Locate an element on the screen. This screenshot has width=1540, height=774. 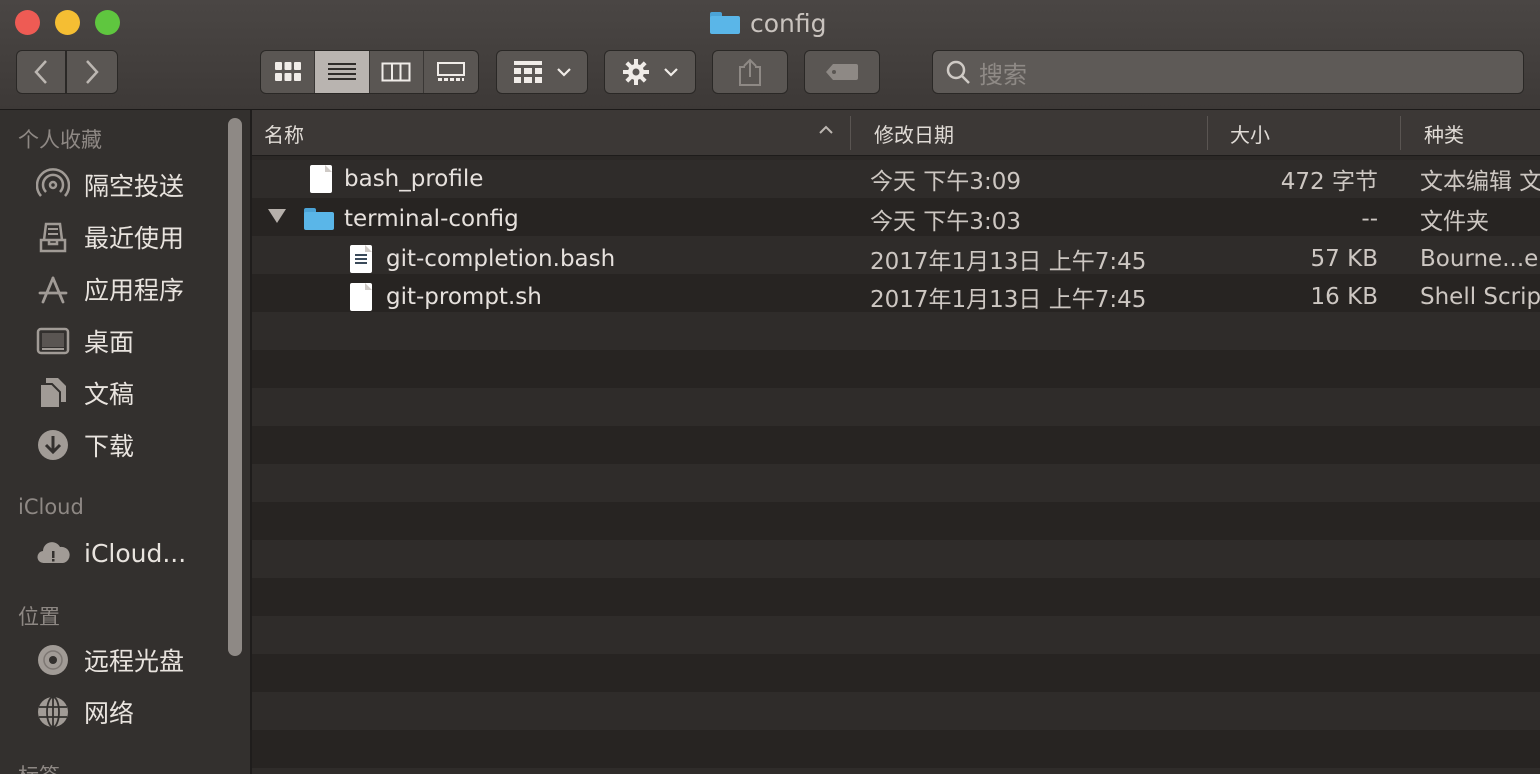
column-view-button is located at coordinates (397, 72).